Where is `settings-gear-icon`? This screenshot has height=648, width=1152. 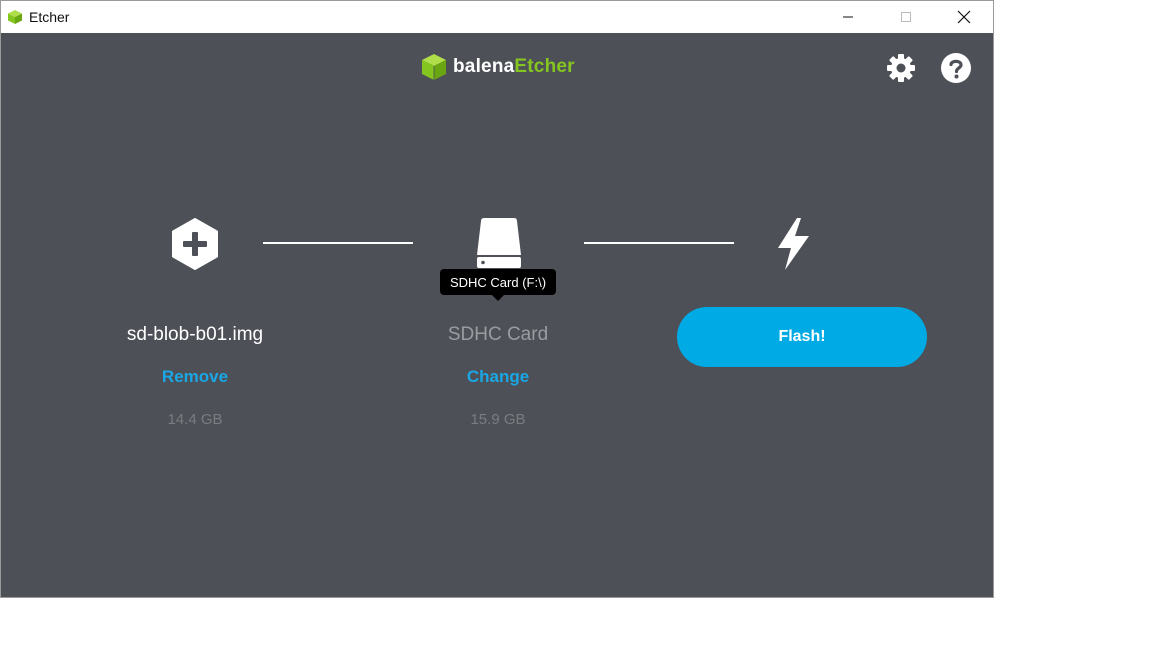 settings-gear-icon is located at coordinates (901, 68).